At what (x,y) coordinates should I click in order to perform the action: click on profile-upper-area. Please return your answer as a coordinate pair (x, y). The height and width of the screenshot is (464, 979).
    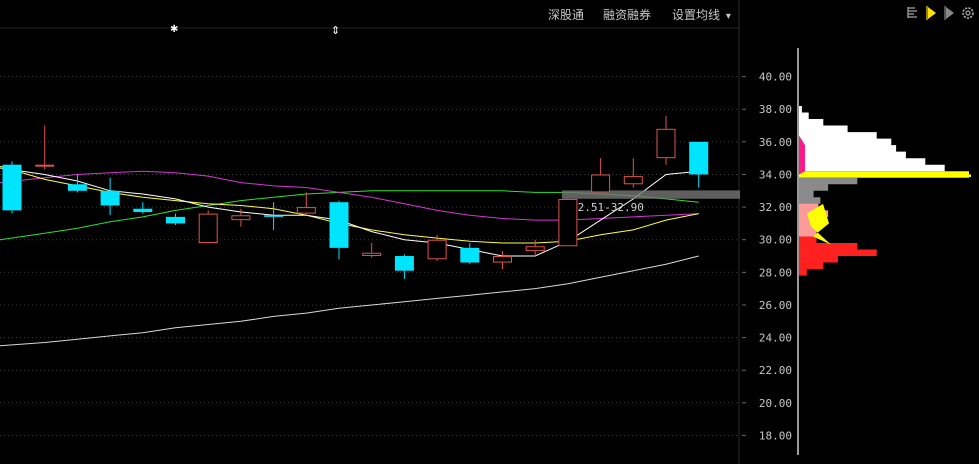
    Looking at the image, I should click on (872, 139).